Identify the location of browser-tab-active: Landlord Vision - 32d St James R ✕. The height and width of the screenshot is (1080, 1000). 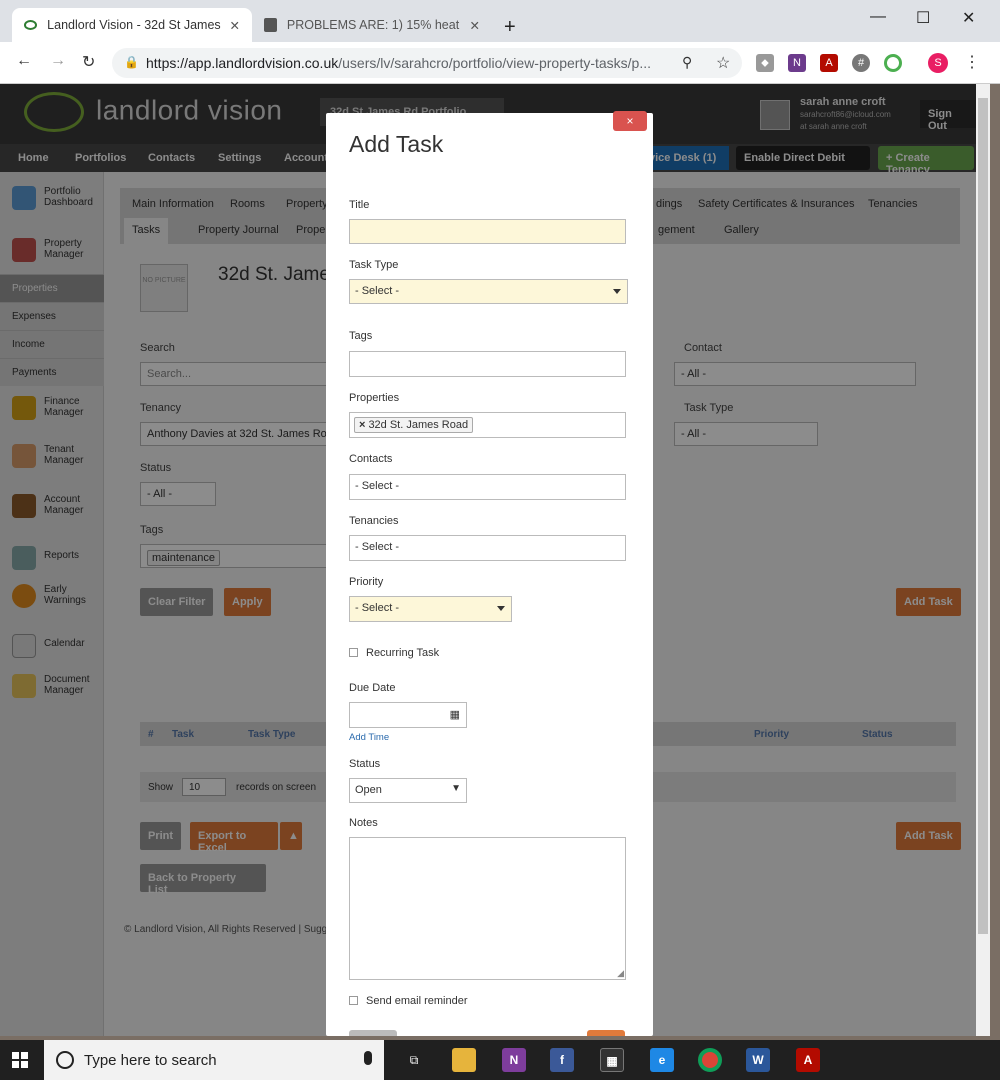
(132, 25).